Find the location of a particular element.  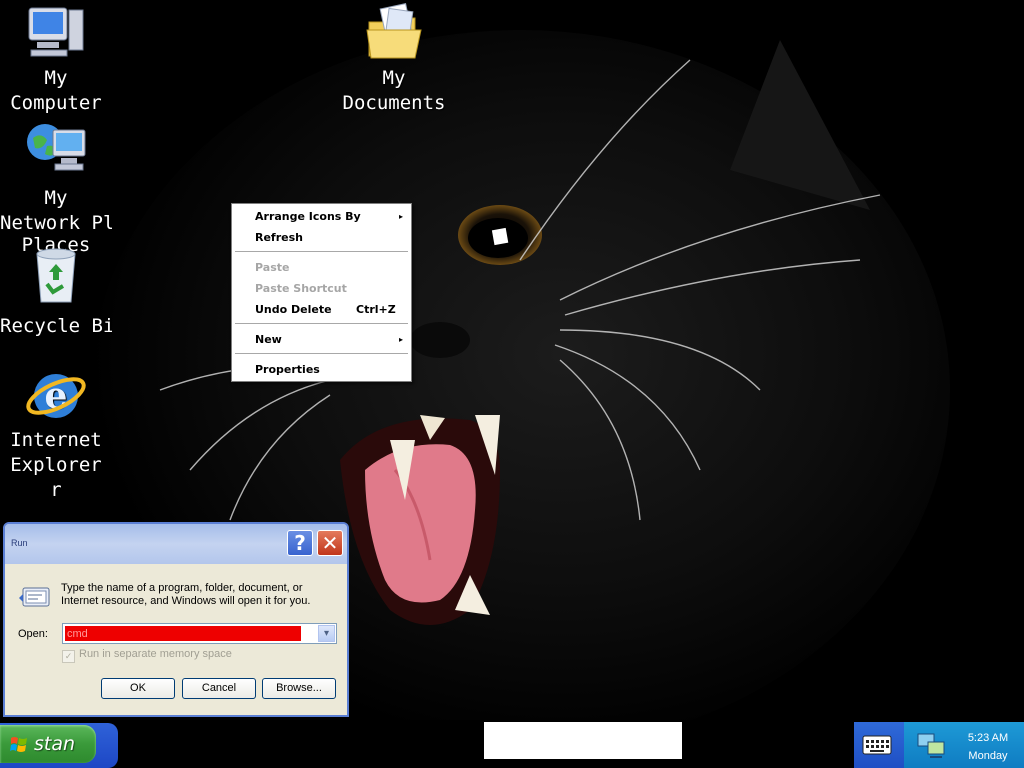

dialog-title-bar: Run ? ✕ is located at coordinates (176, 544).